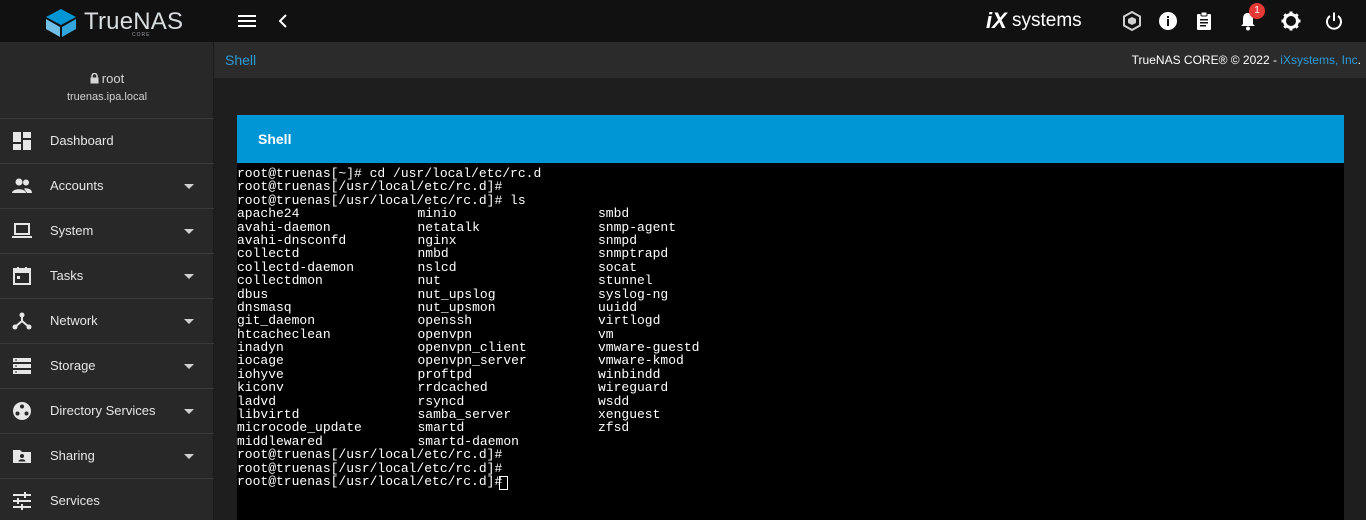  What do you see at coordinates (247, 21) in the screenshot?
I see `menu-icon` at bounding box center [247, 21].